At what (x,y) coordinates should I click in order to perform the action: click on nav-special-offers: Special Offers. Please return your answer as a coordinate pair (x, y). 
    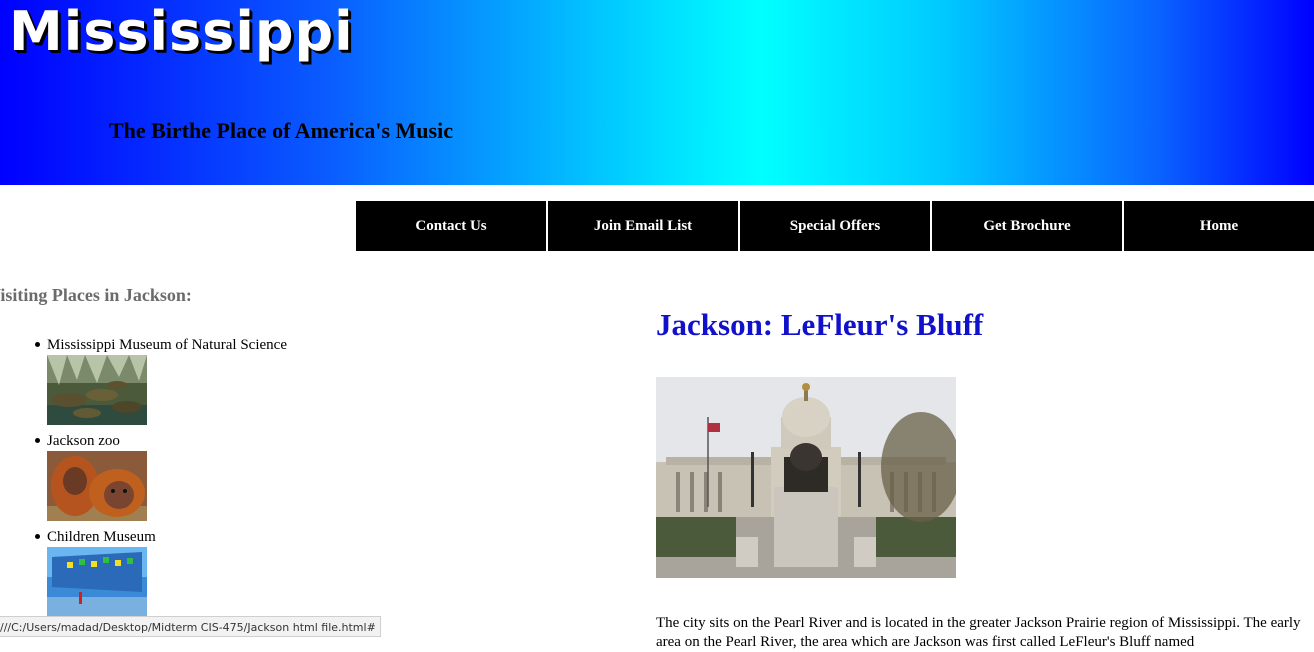
    Looking at the image, I should click on (835, 226).